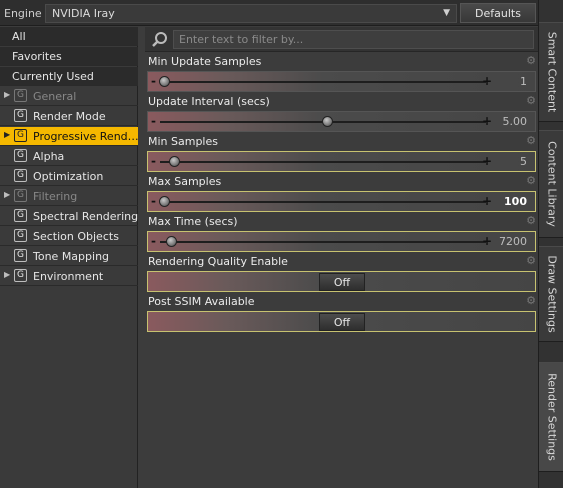 The width and height of the screenshot is (563, 488). I want to click on engine-label: Engine :, so click(26, 13).